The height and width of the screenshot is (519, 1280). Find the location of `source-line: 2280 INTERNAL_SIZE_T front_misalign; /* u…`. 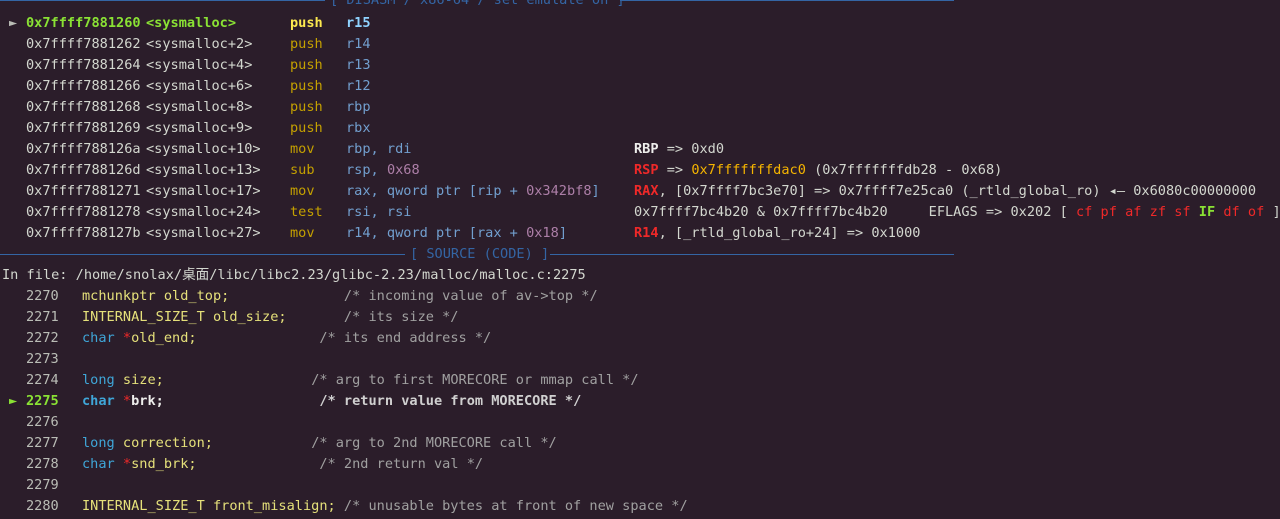

source-line: 2280 INTERNAL_SIZE_T front_misalign; /* u… is located at coordinates (450, 506).